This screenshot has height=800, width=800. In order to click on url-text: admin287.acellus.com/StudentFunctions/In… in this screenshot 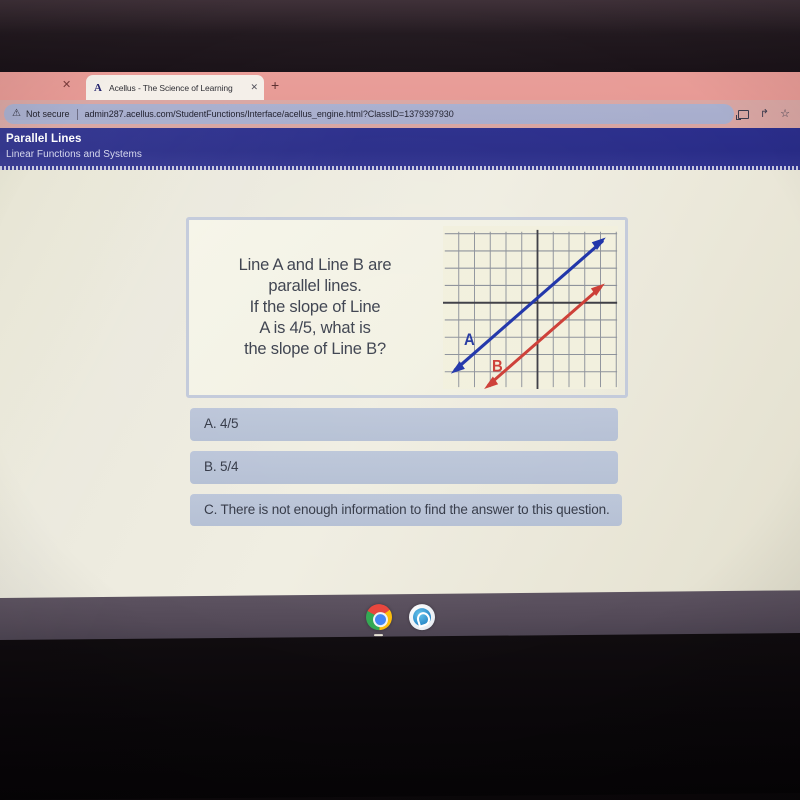, I will do `click(269, 114)`.